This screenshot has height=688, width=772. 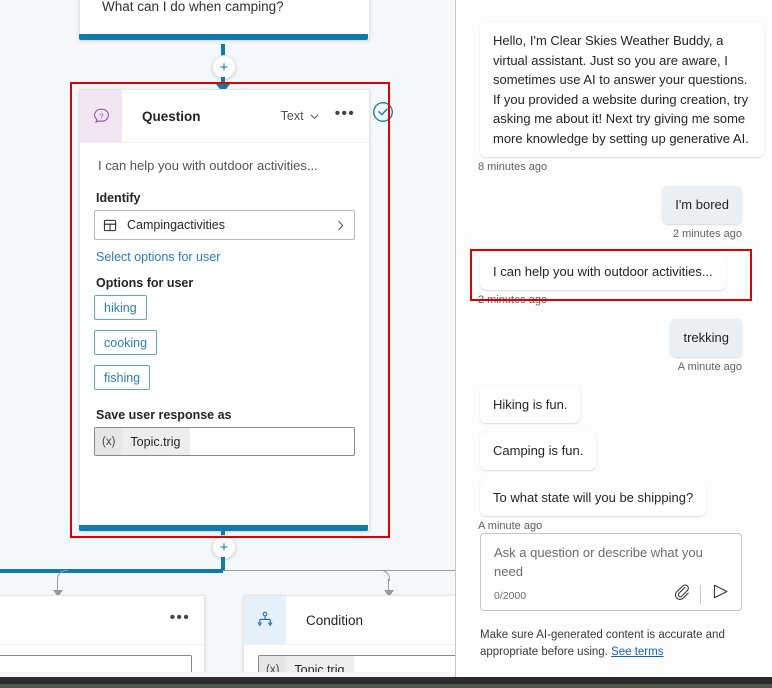 What do you see at coordinates (292, 116) in the screenshot?
I see `response-type-label: Text` at bounding box center [292, 116].